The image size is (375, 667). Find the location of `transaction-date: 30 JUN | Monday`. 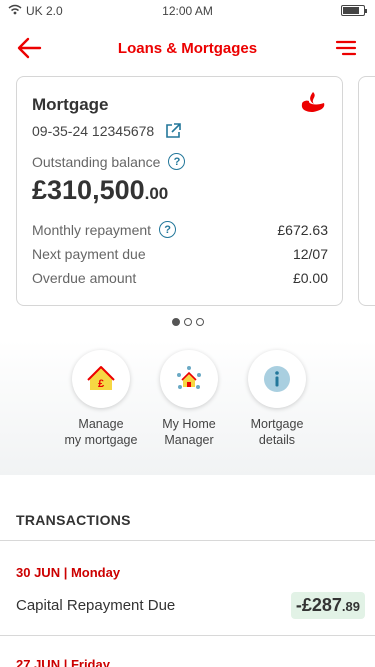

transaction-date: 30 JUN | Monday is located at coordinates (68, 572).